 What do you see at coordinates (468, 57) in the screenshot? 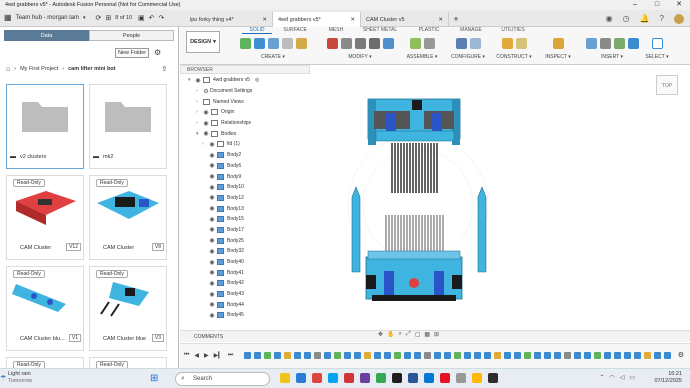
I see `configure-menu: CONFIGURE ▾` at bounding box center [468, 57].